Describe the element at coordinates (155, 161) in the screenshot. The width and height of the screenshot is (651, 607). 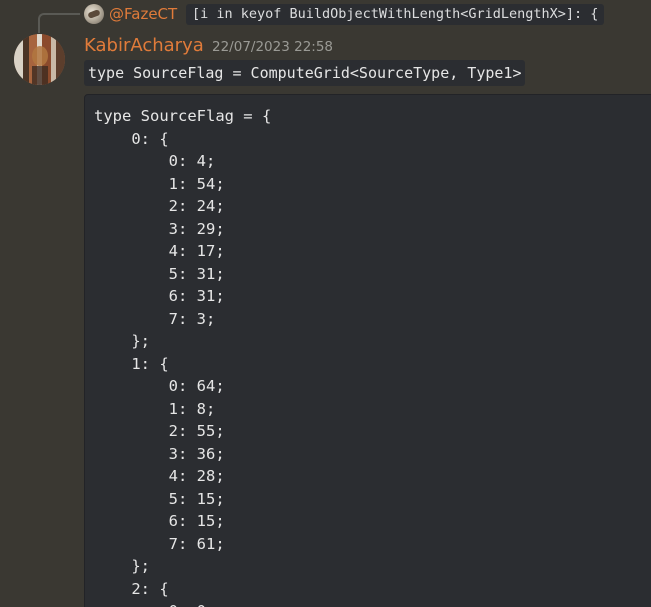
I see `code-line: 0: 4;` at that location.